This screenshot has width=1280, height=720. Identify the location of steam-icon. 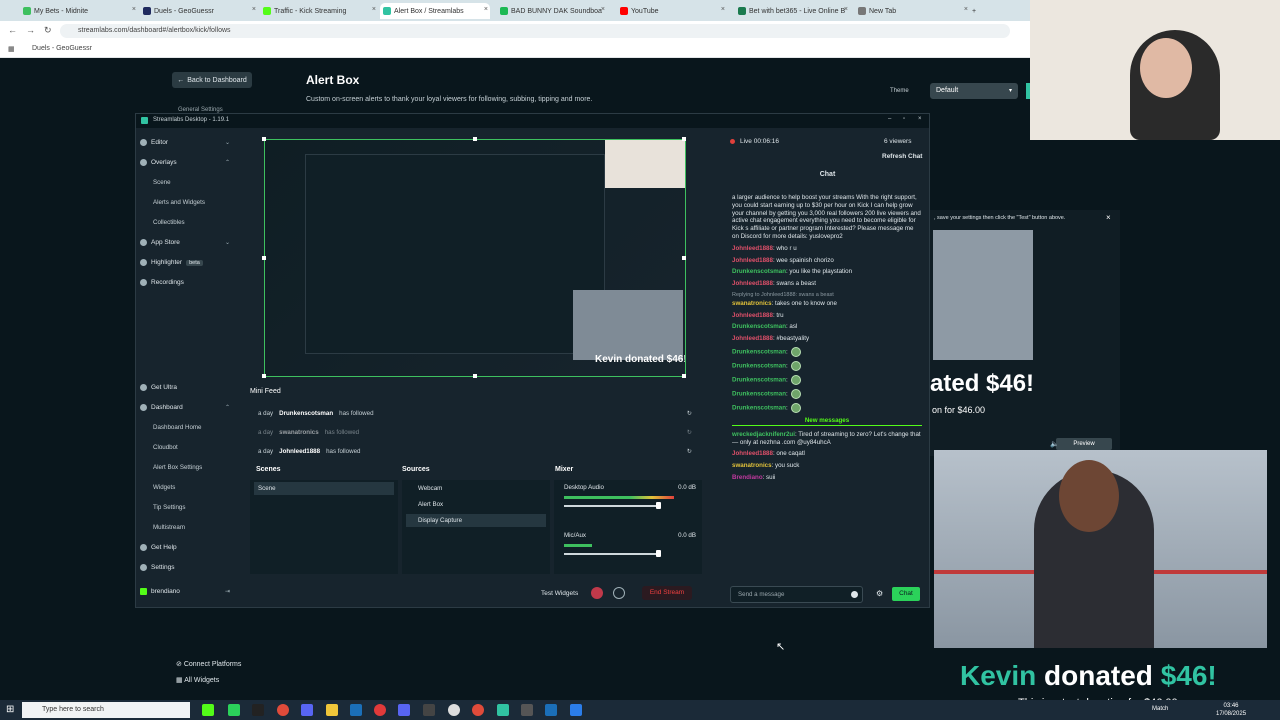
(551, 710).